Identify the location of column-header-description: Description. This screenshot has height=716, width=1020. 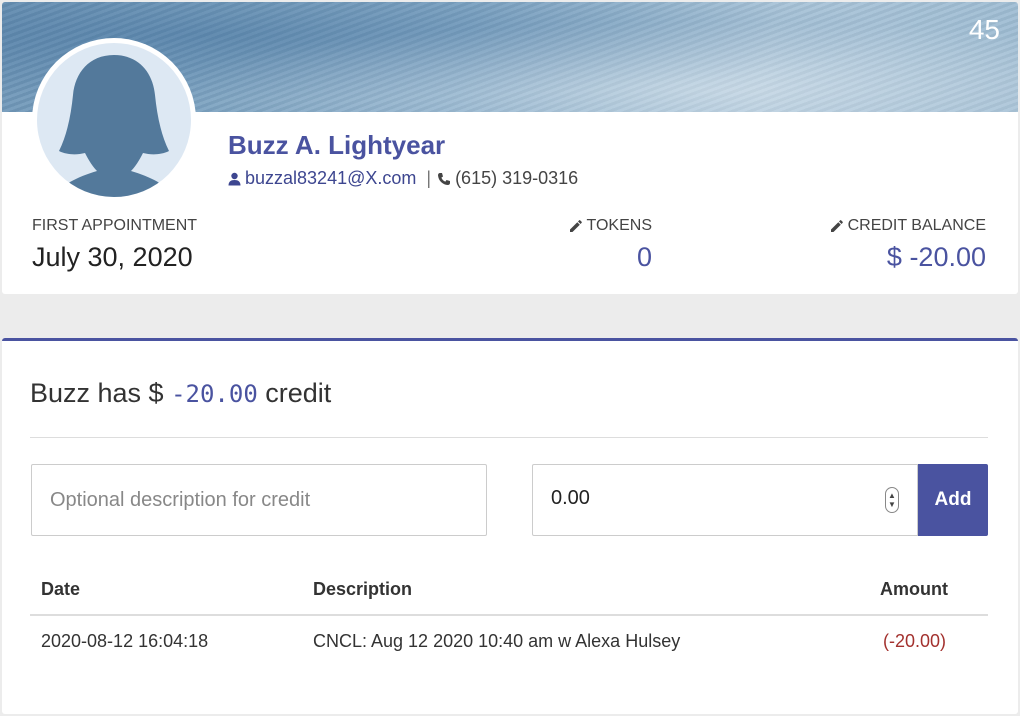
(363, 589).